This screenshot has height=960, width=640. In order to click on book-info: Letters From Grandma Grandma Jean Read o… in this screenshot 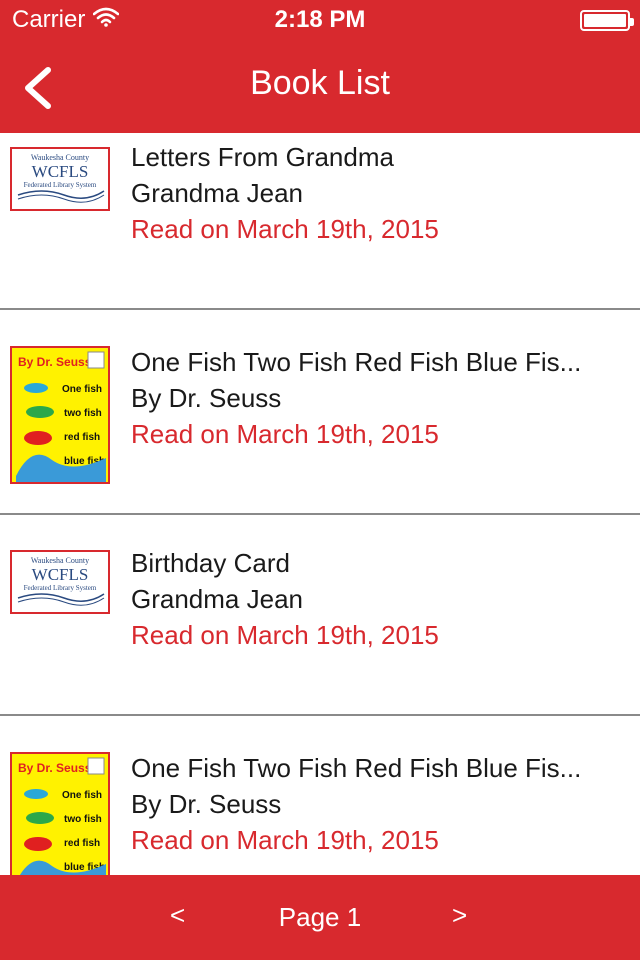, I will do `click(375, 193)`.